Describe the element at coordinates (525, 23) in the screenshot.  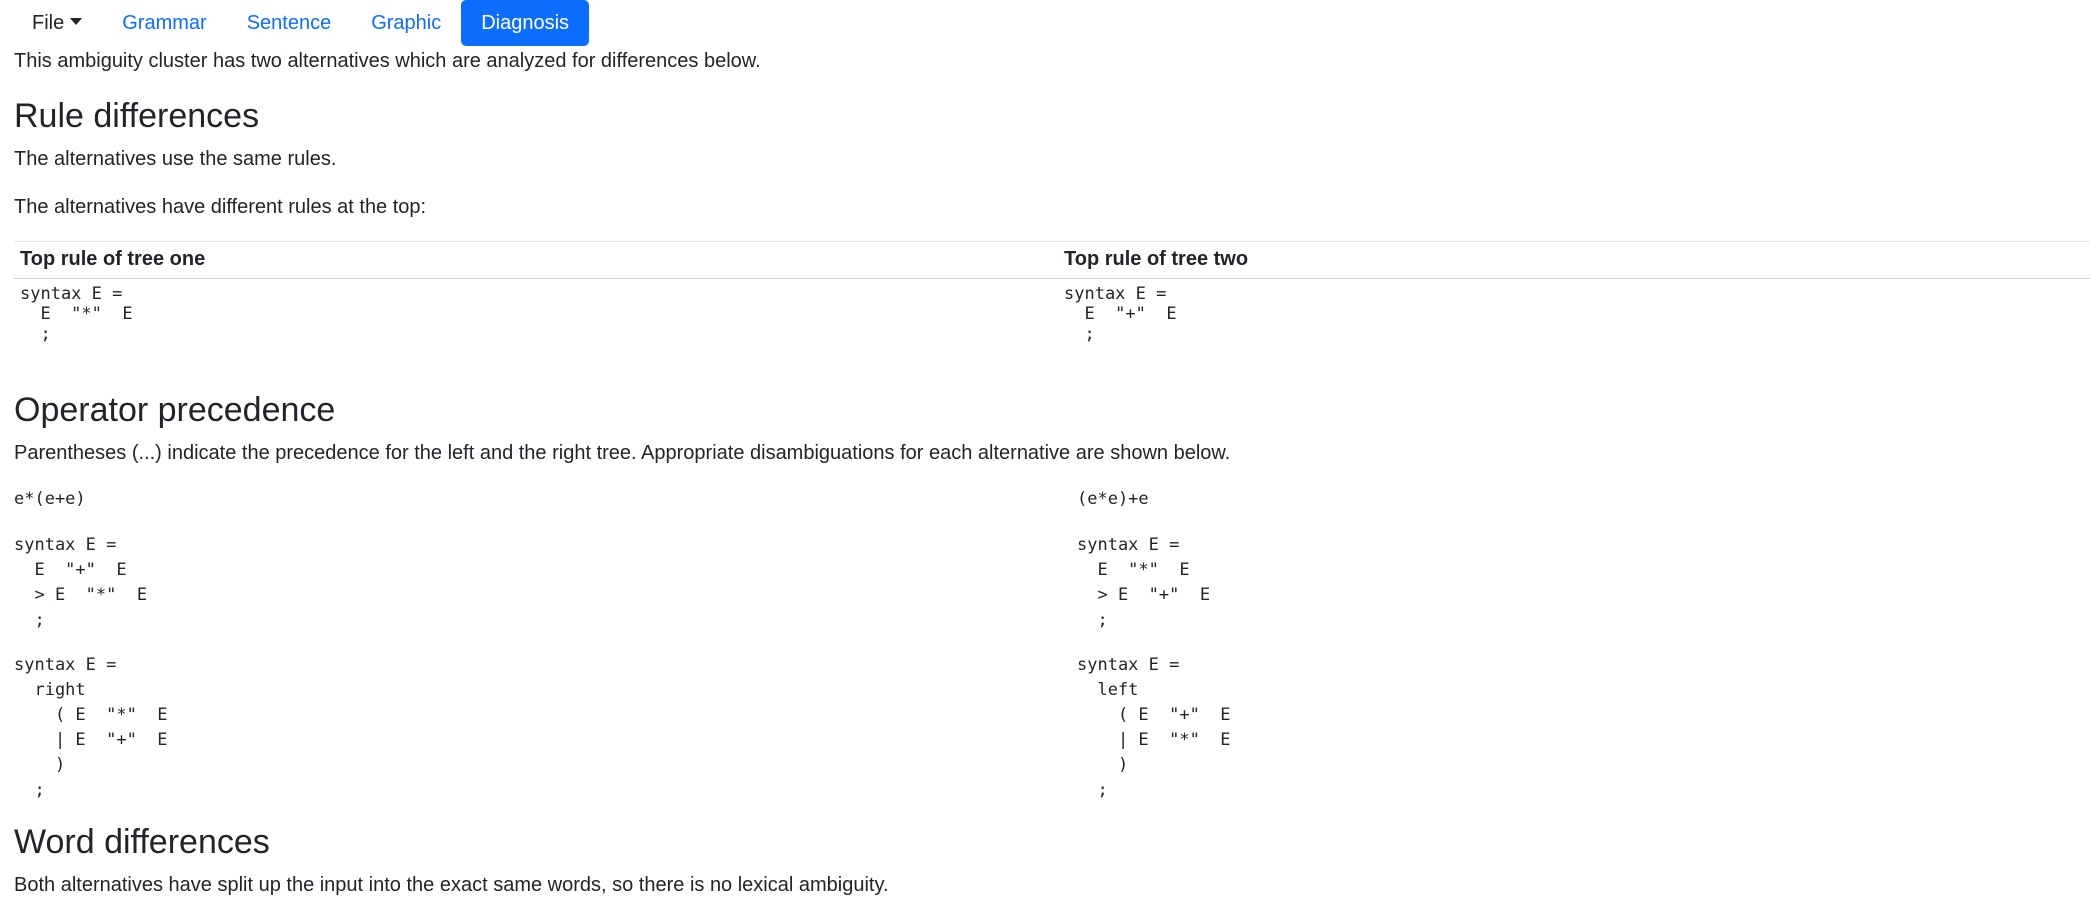
I see `tab-diagnosis: Diagnosis` at that location.